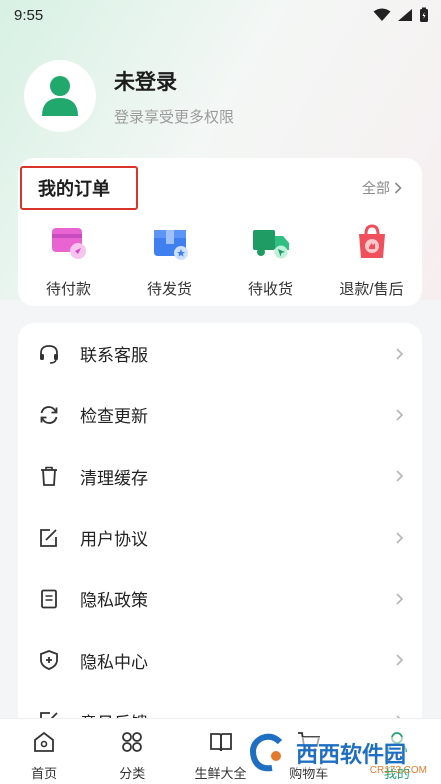  What do you see at coordinates (169, 289) in the screenshot?
I see `order-item-label: 待发货` at bounding box center [169, 289].